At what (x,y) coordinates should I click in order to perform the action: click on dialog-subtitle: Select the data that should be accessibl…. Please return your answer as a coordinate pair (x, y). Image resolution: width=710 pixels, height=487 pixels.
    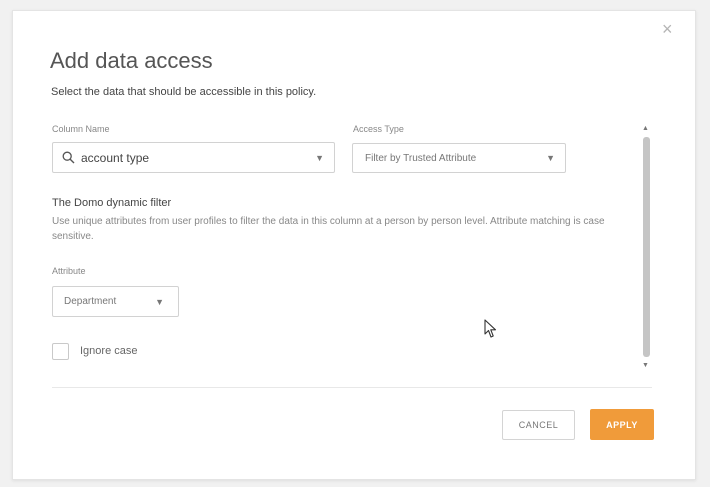
    Looking at the image, I should click on (184, 92).